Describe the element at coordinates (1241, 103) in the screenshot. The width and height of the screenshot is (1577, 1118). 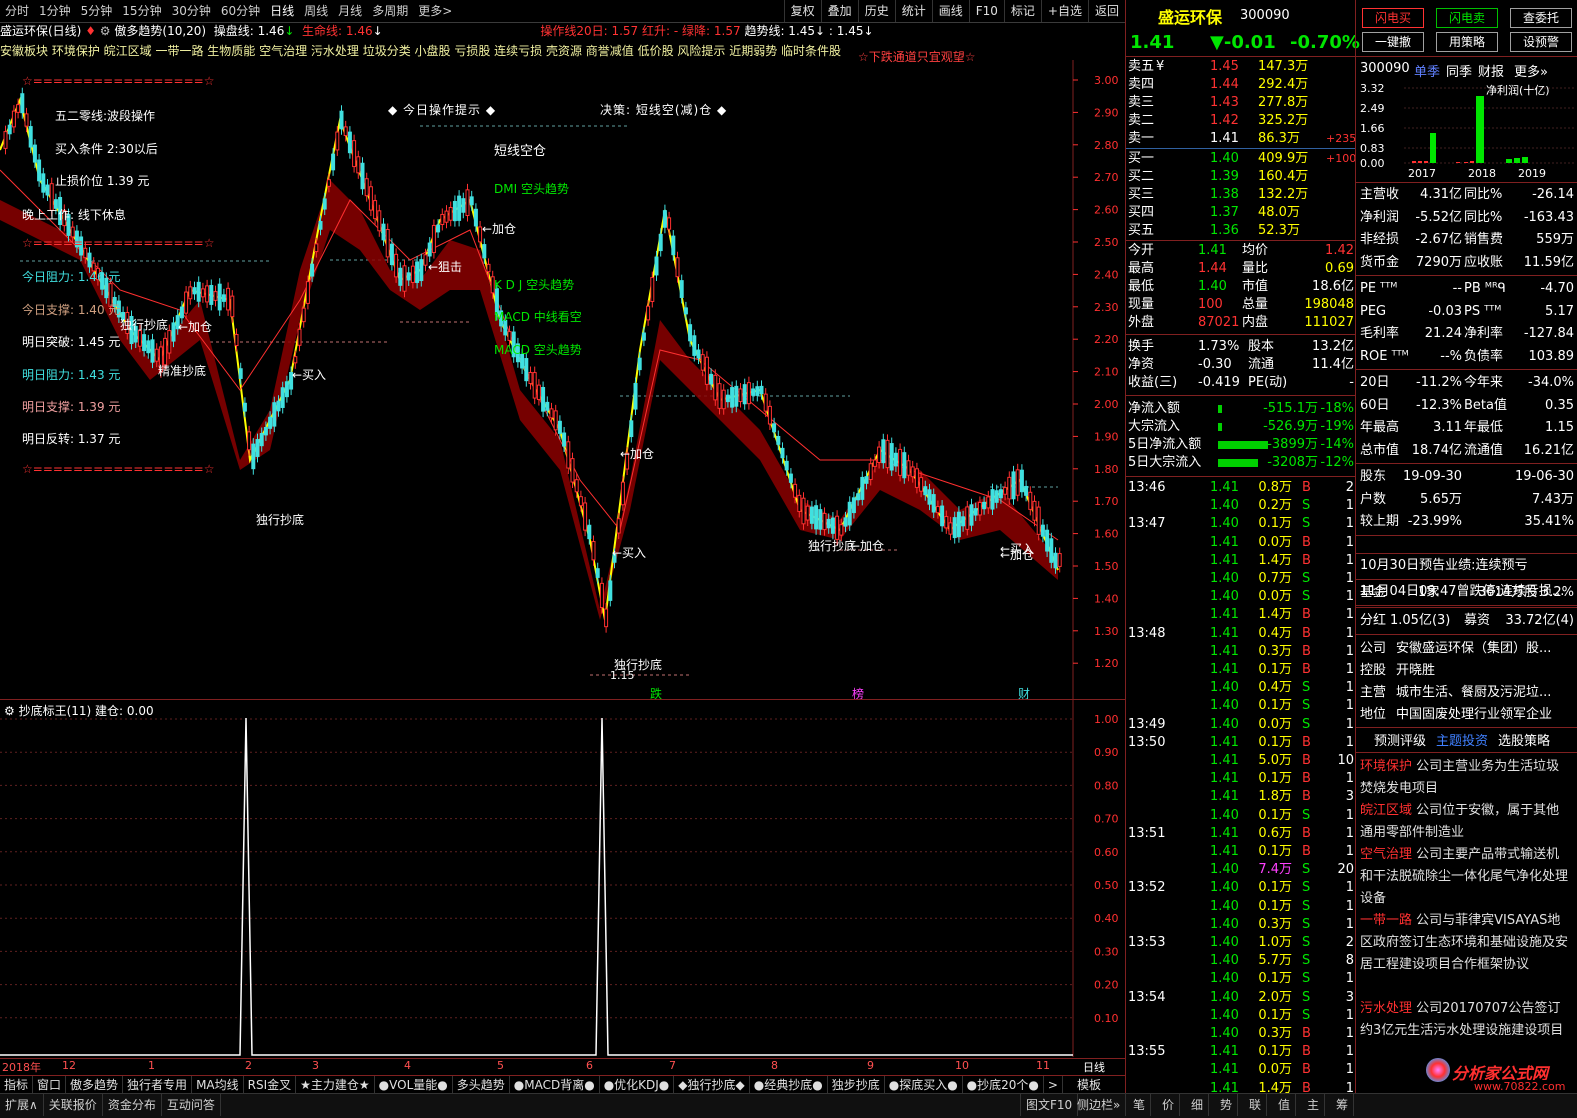
I see `ask-row: 卖三 1.43 277.8万` at that location.